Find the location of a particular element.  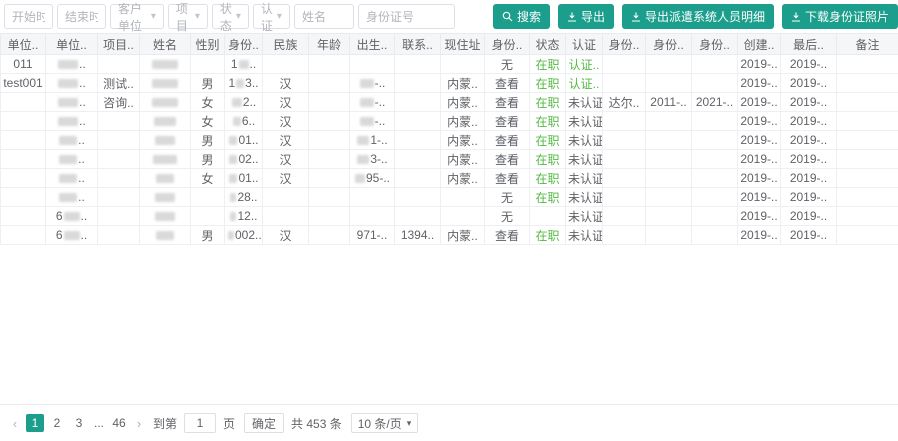

project-select: 项目 ▾ is located at coordinates (187, 17).